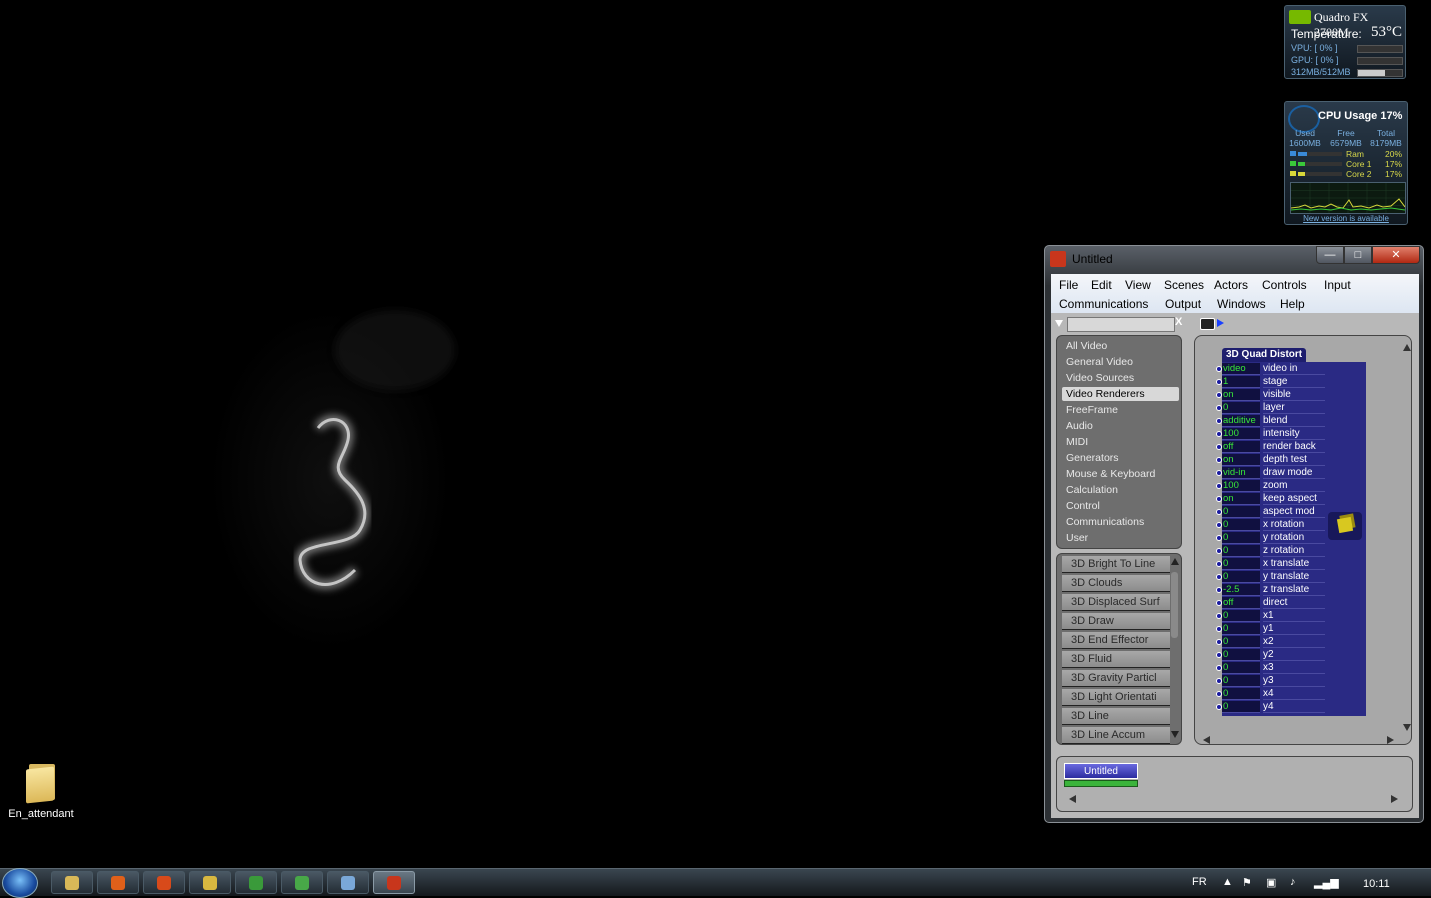  I want to click on search-clear-button: X, so click(1178, 322).